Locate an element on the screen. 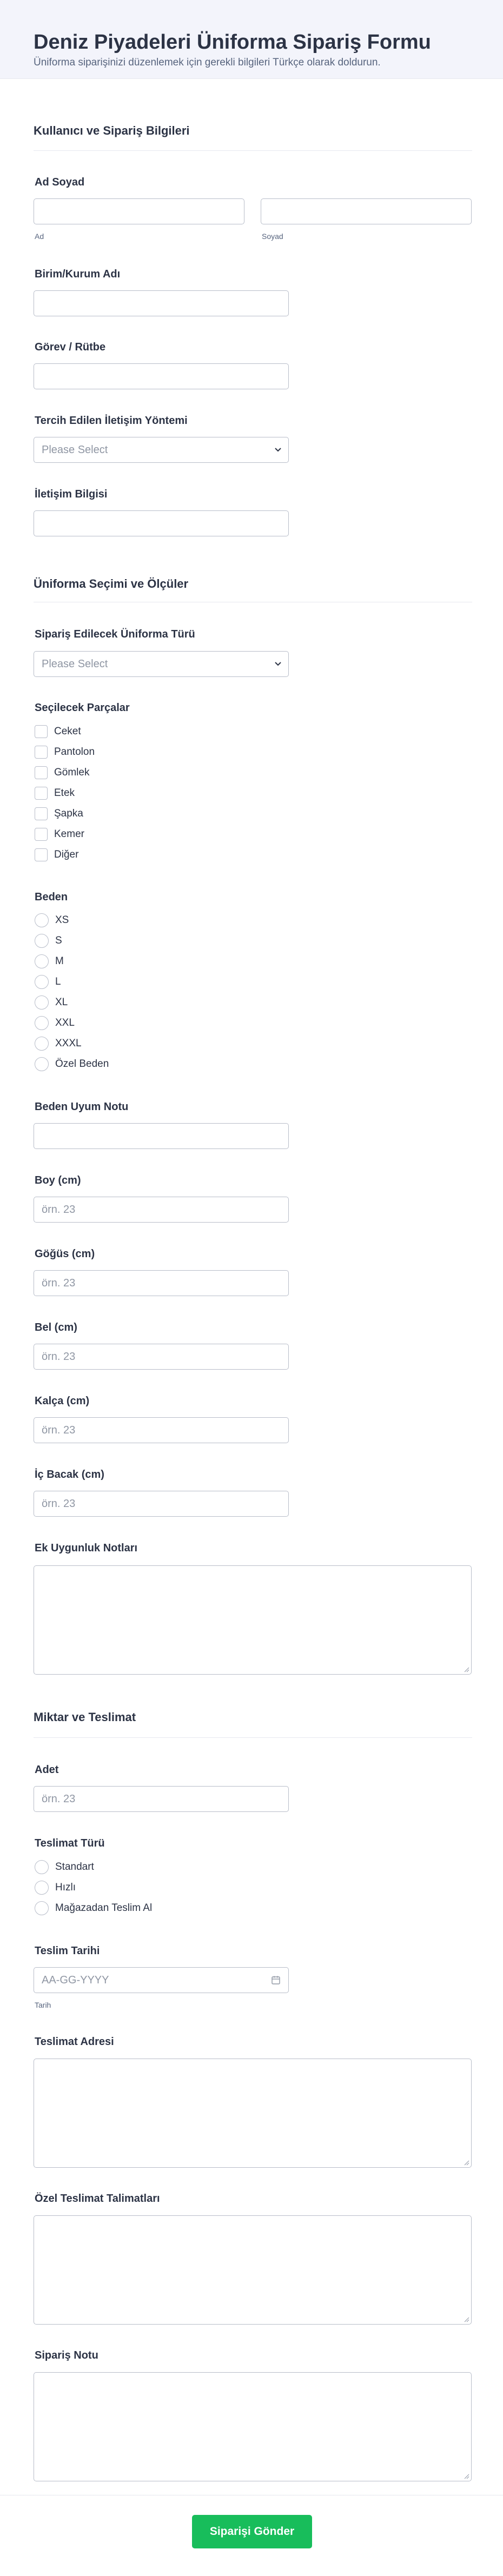 This screenshot has width=503, height=2576. delivery-type-label: Teslimat Türü is located at coordinates (70, 1843).